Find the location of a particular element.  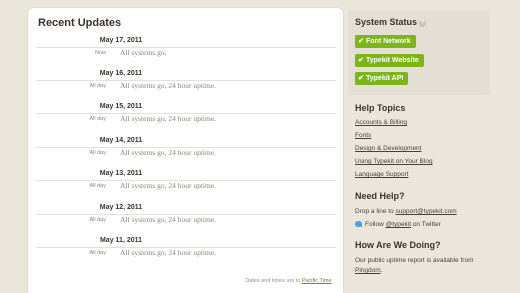

help-link-fonts: Fonts is located at coordinates (363, 135).